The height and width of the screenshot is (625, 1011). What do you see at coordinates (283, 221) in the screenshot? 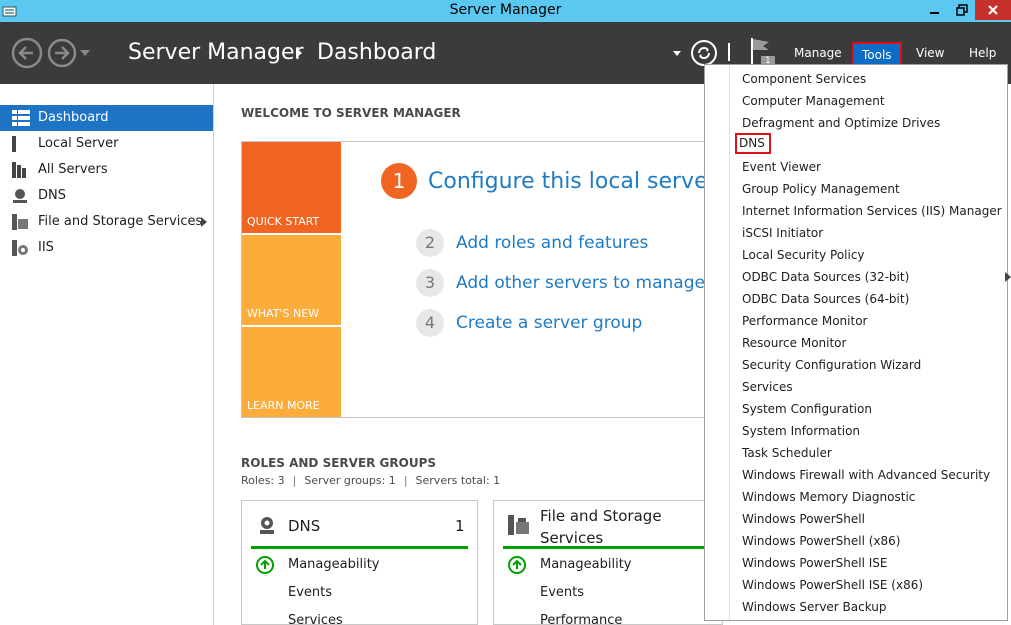
I see `tile-label: QUICK START` at bounding box center [283, 221].